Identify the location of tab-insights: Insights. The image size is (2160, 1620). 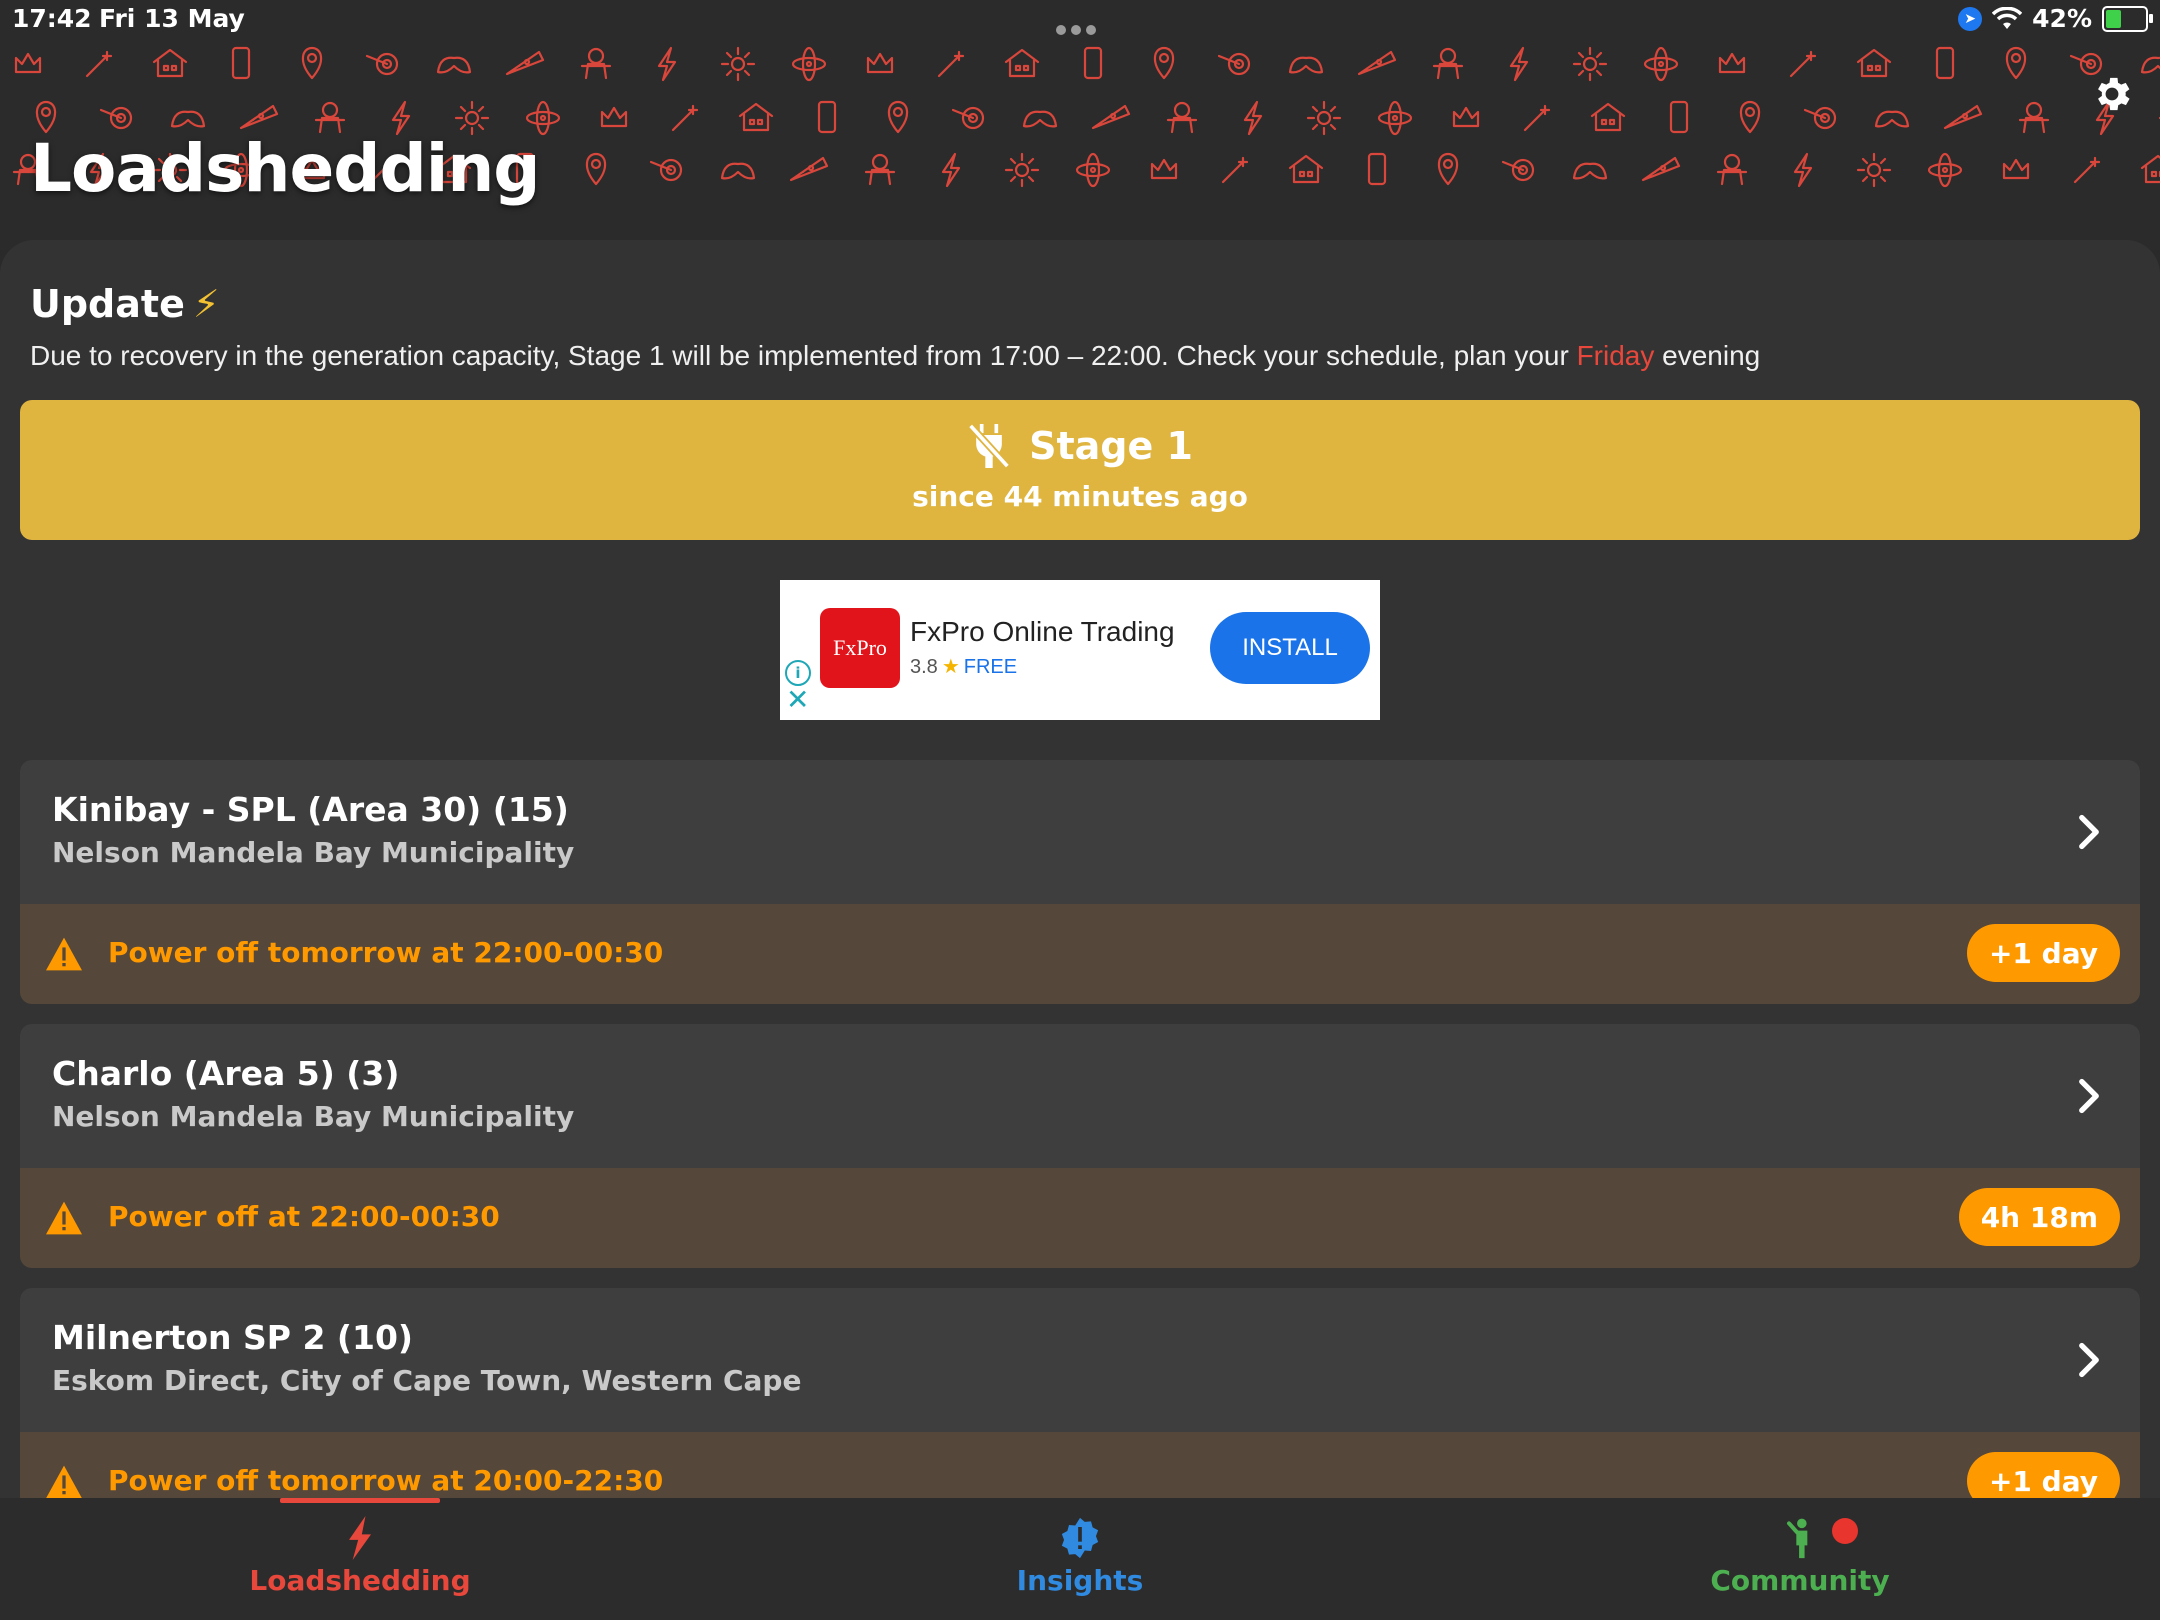
(1080, 1556).